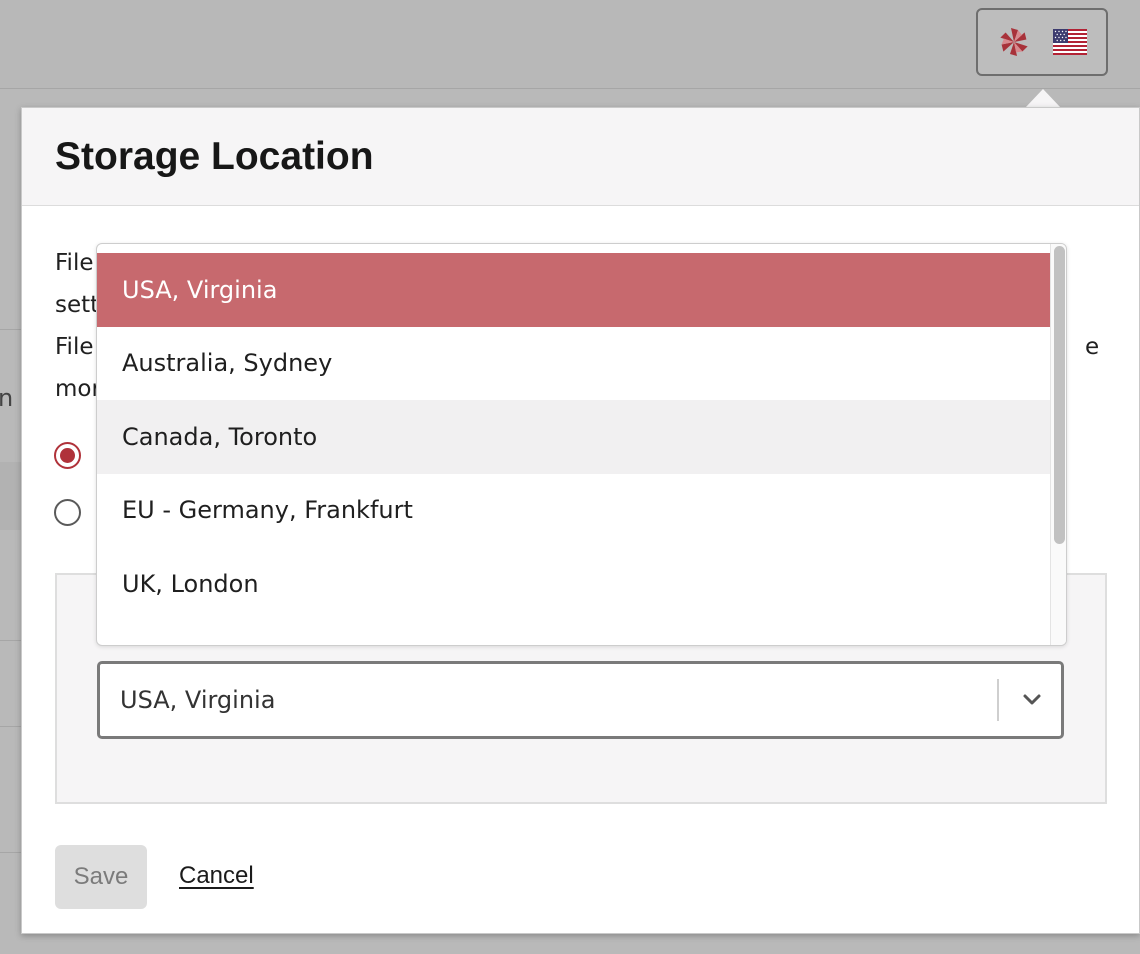 The width and height of the screenshot is (1140, 954). Describe the element at coordinates (574, 511) in the screenshot. I see `region-option: EU - Germany, Frankfurt` at that location.